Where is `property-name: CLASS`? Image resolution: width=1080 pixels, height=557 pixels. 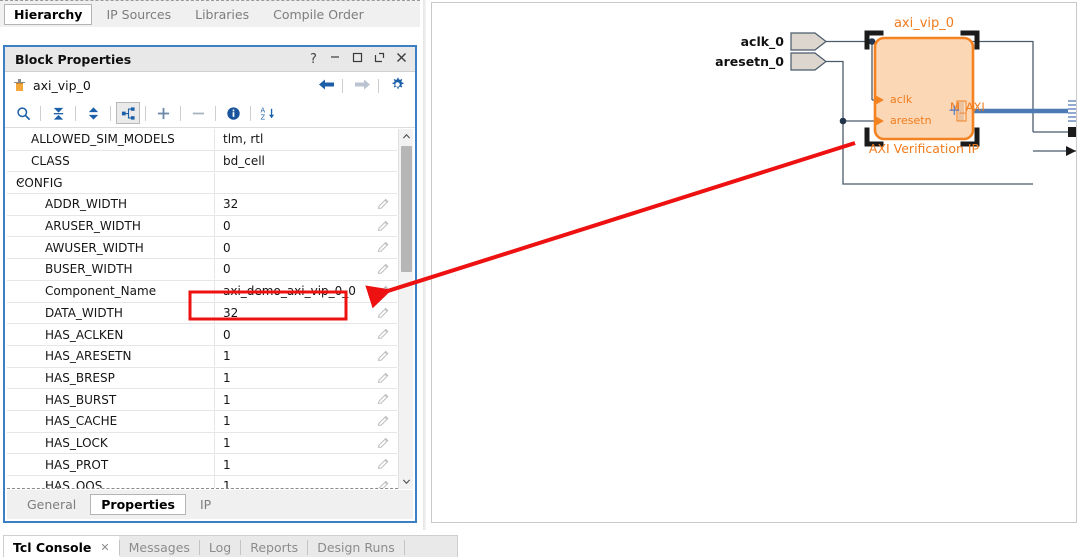 property-name: CLASS is located at coordinates (111, 161).